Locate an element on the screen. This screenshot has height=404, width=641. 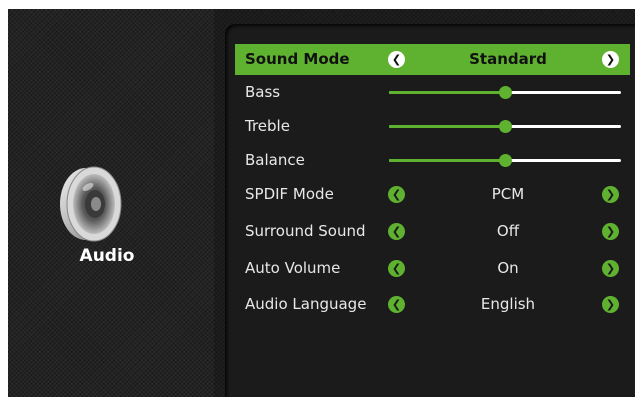
spdif-mode-value: PCM is located at coordinates (508, 194).